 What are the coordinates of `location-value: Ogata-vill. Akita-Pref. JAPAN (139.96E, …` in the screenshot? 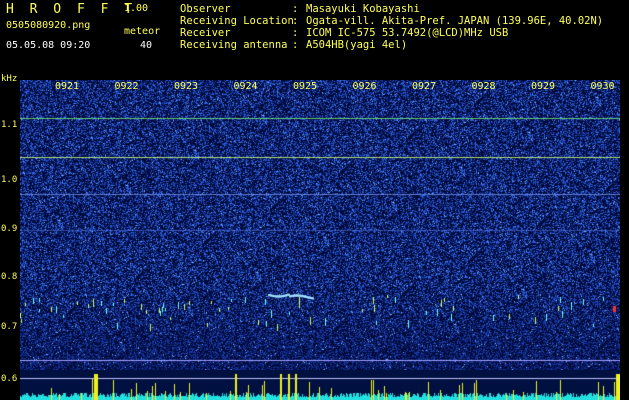 It's located at (455, 21).